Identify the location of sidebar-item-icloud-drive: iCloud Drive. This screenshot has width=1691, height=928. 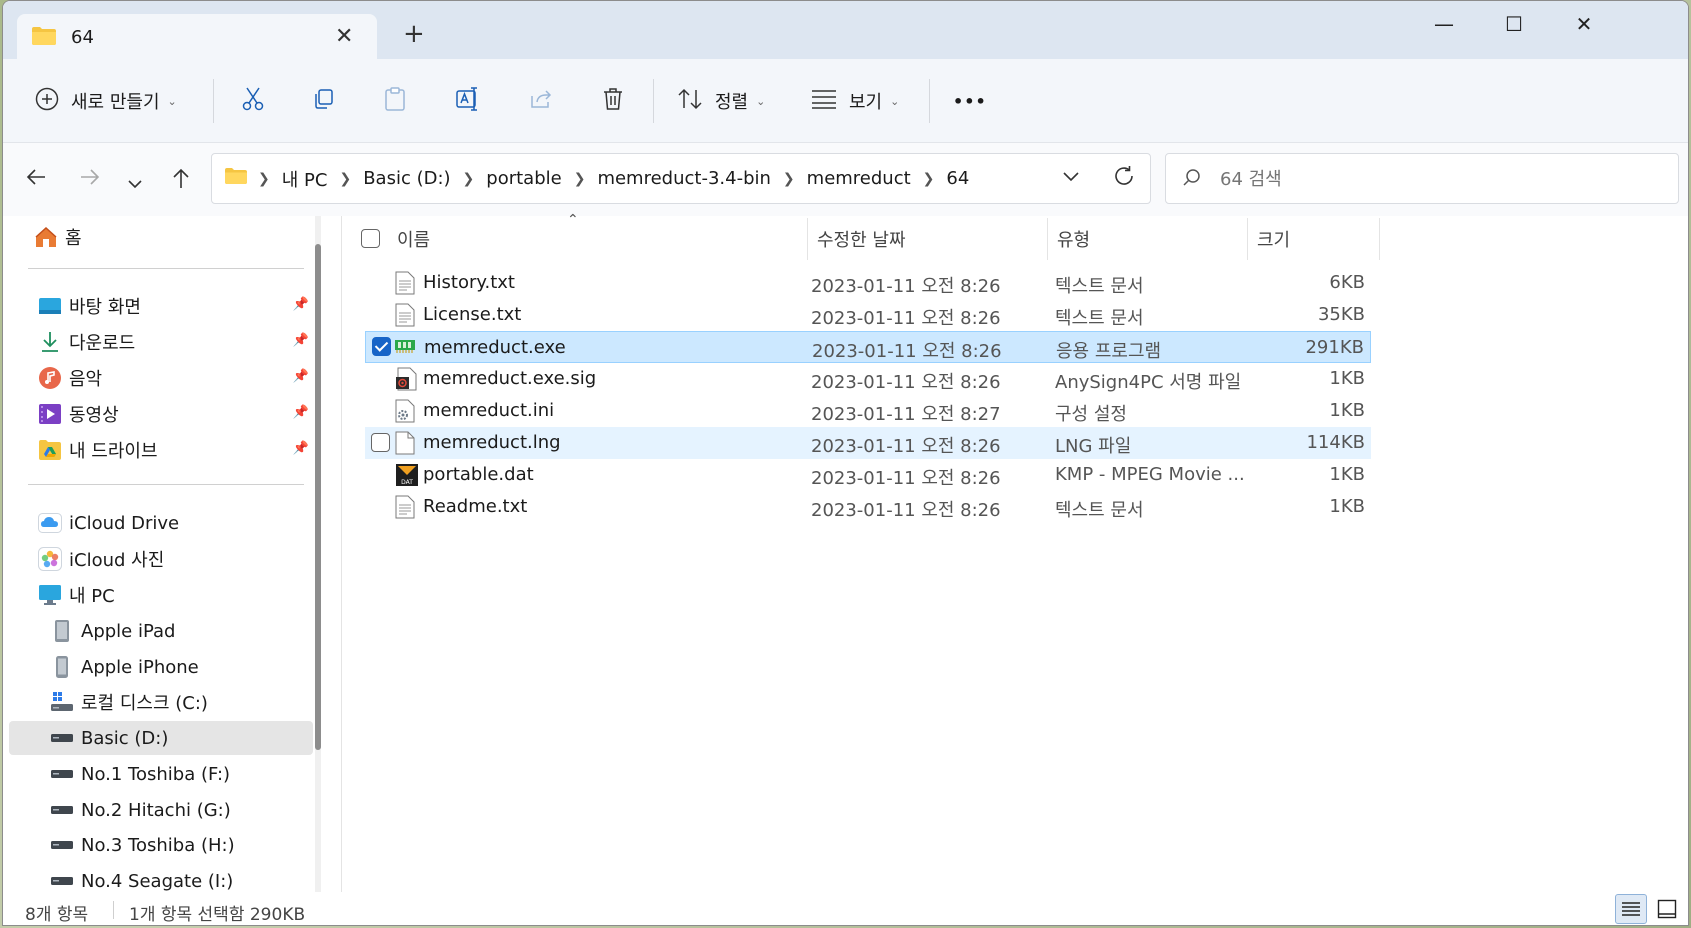
(175, 523).